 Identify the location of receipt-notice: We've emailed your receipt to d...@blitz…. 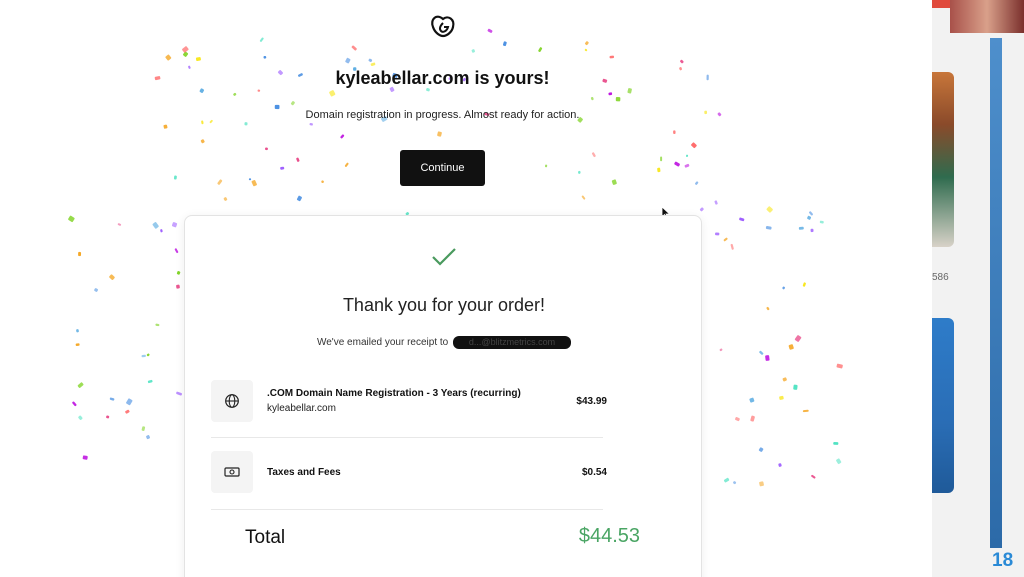
(444, 342).